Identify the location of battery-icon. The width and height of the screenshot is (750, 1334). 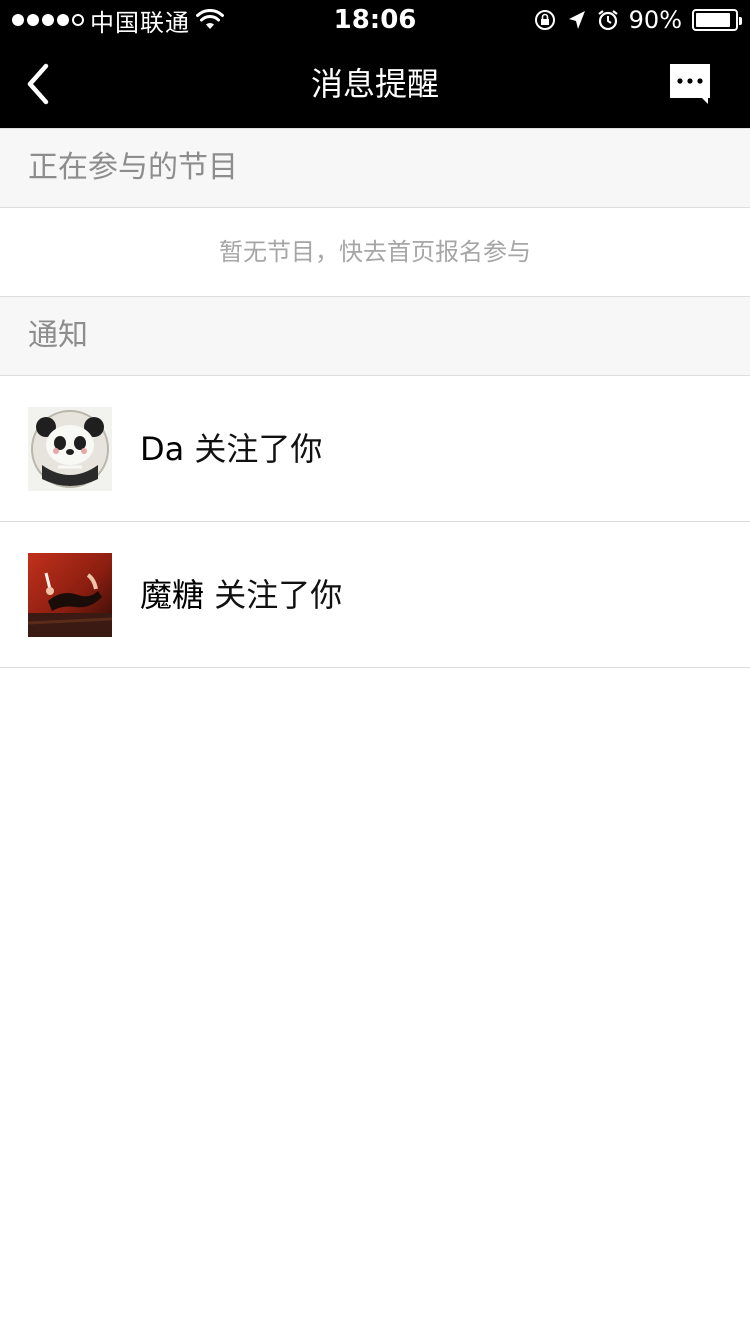
(717, 20).